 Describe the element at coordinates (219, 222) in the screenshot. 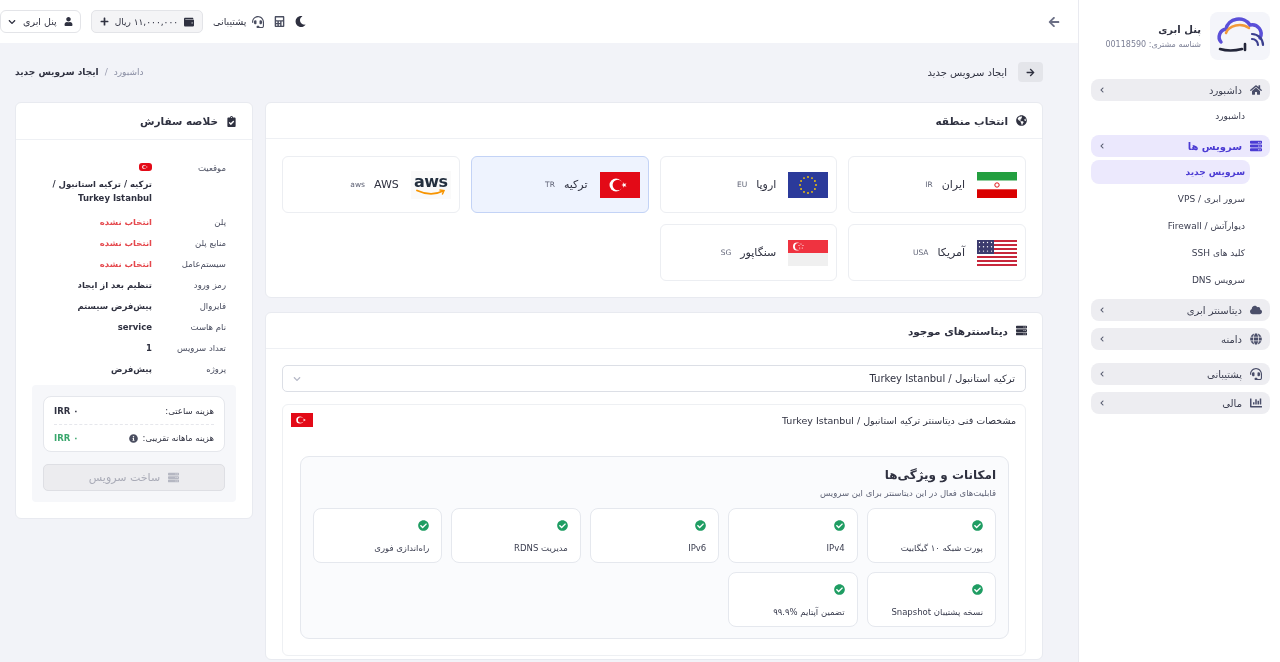

I see `summary-label: پلن` at that location.